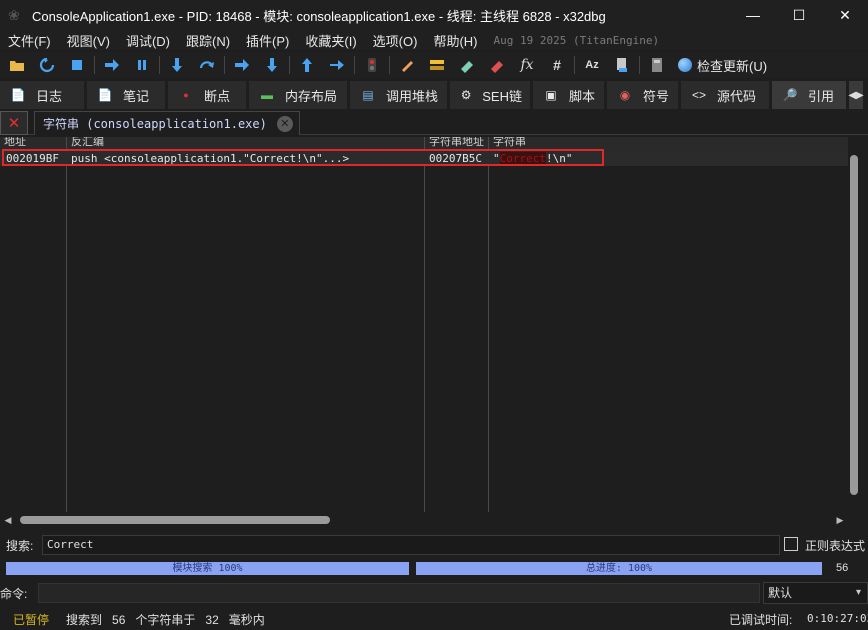 The image size is (868, 630). What do you see at coordinates (208, 40) in the screenshot?
I see `menu-trace: 跟踪(N)` at bounding box center [208, 40].